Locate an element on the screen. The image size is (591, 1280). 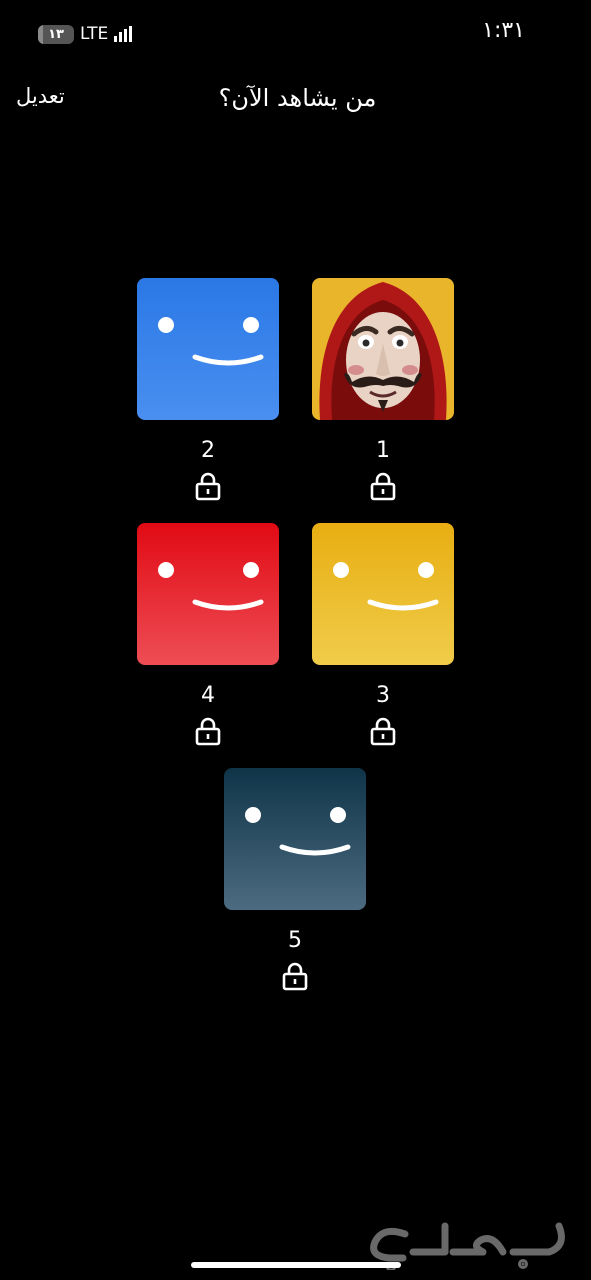
smiley-yellow-avatar is located at coordinates (383, 594).